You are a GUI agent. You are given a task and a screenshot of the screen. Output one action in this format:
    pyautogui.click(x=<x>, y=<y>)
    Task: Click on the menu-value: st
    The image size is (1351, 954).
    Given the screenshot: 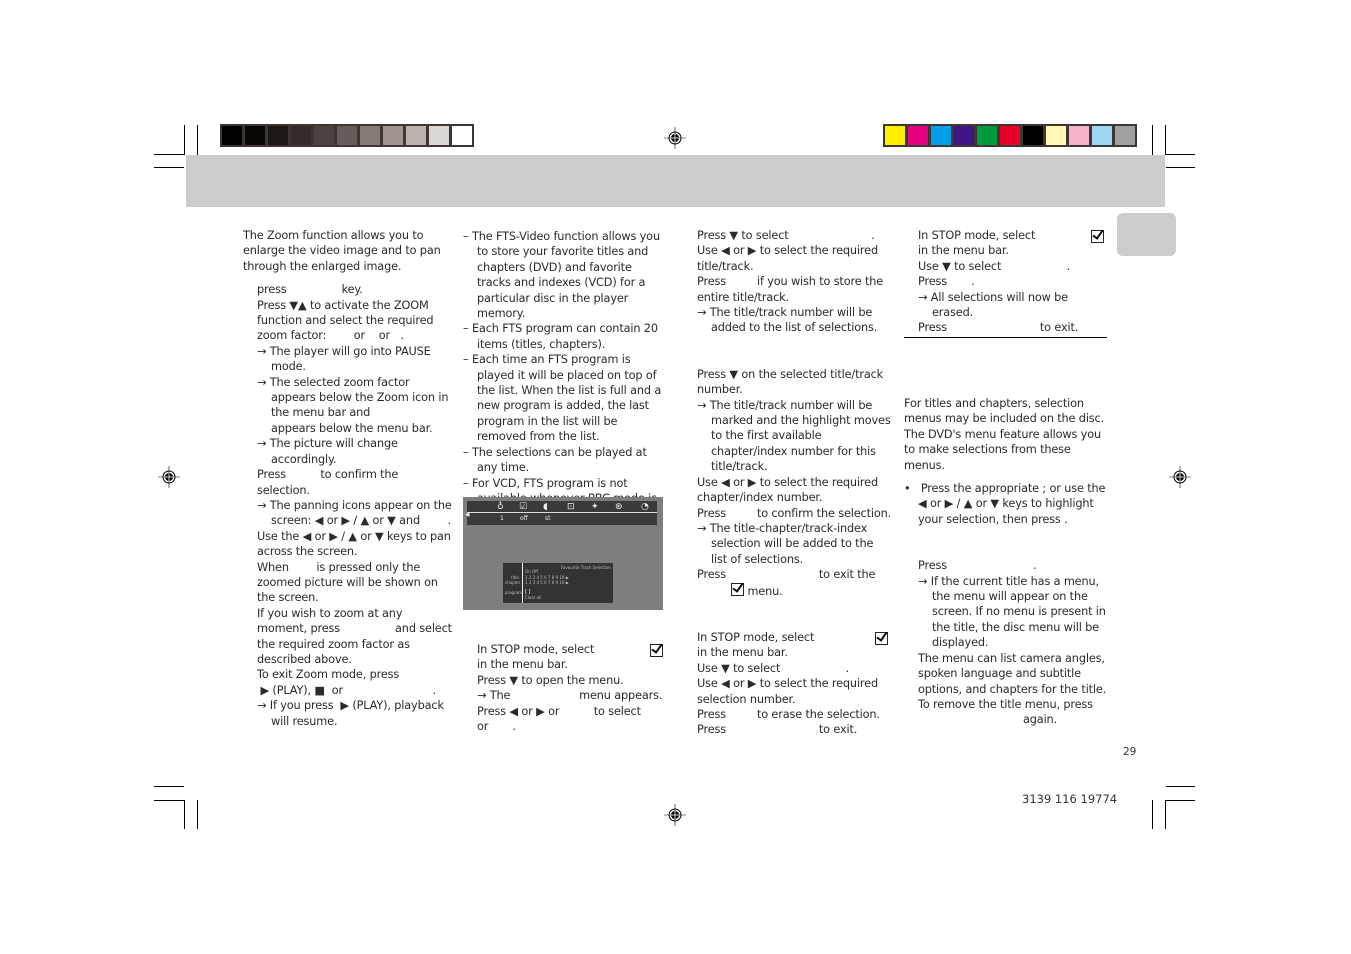 What is the action you would take?
    pyautogui.click(x=548, y=518)
    